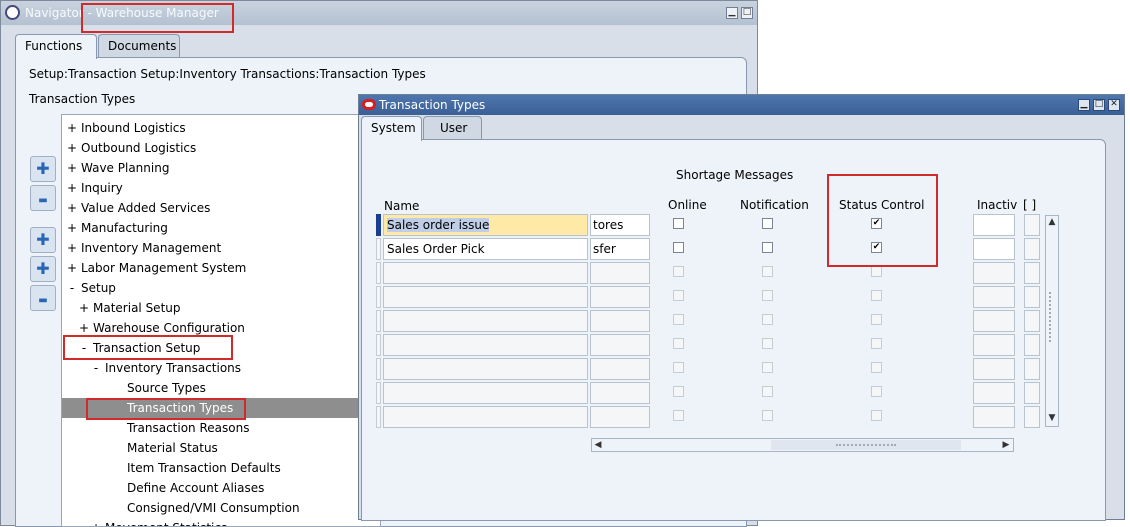 The image size is (1130, 527). Describe the element at coordinates (1052, 317) in the screenshot. I see `scroll-grip` at that location.